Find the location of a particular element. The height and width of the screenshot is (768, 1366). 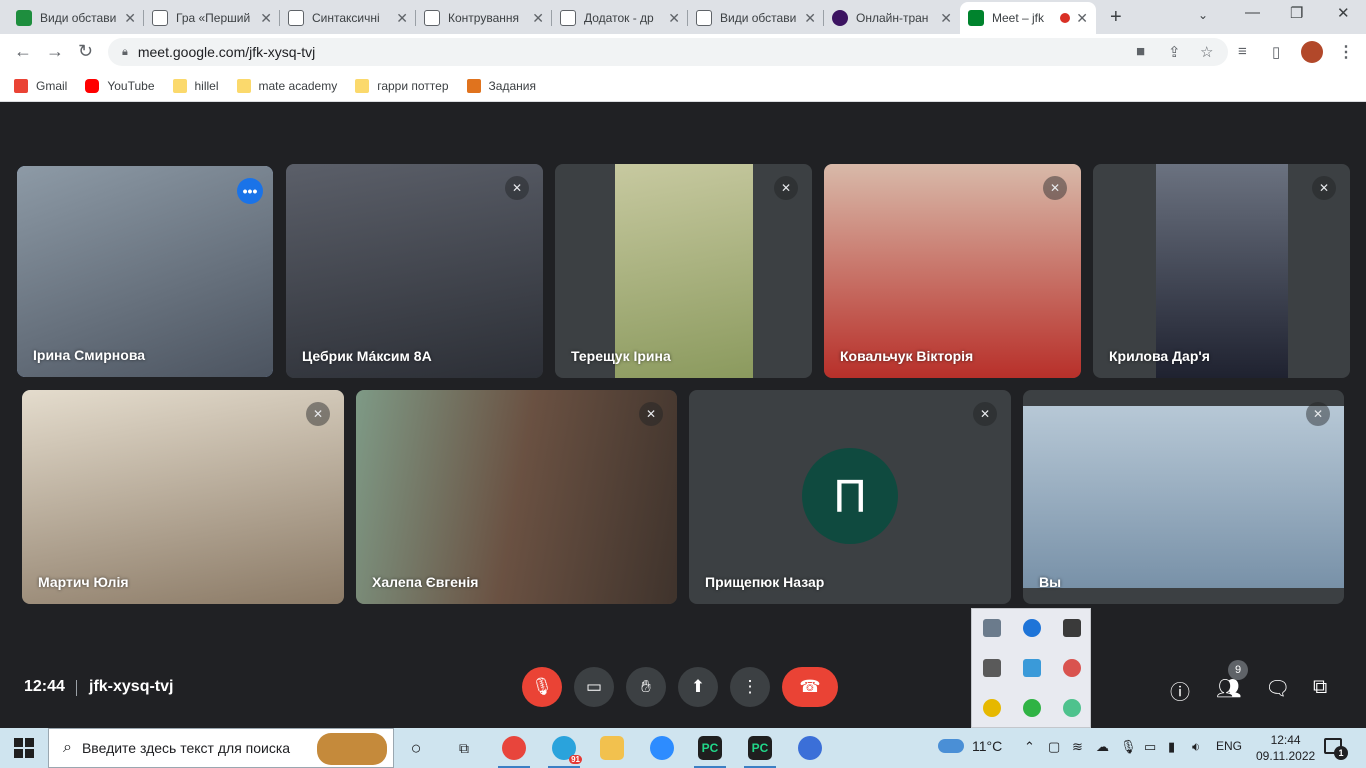

tab-1: Гра «Перший ✕ is located at coordinates (212, 18).